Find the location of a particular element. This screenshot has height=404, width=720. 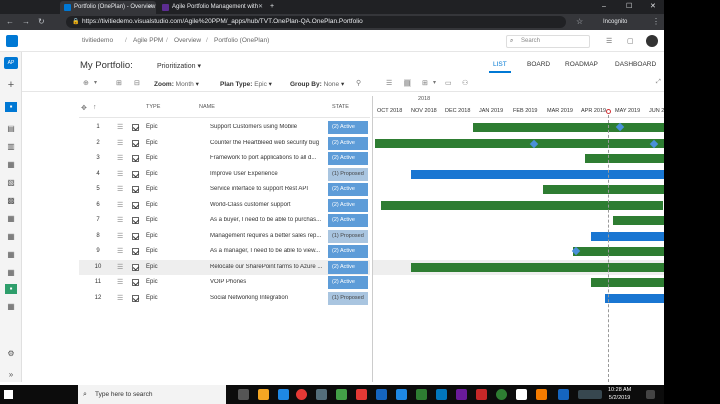

plan-type-dropdown: Plan Type: Epic ▾ is located at coordinates (246, 84).